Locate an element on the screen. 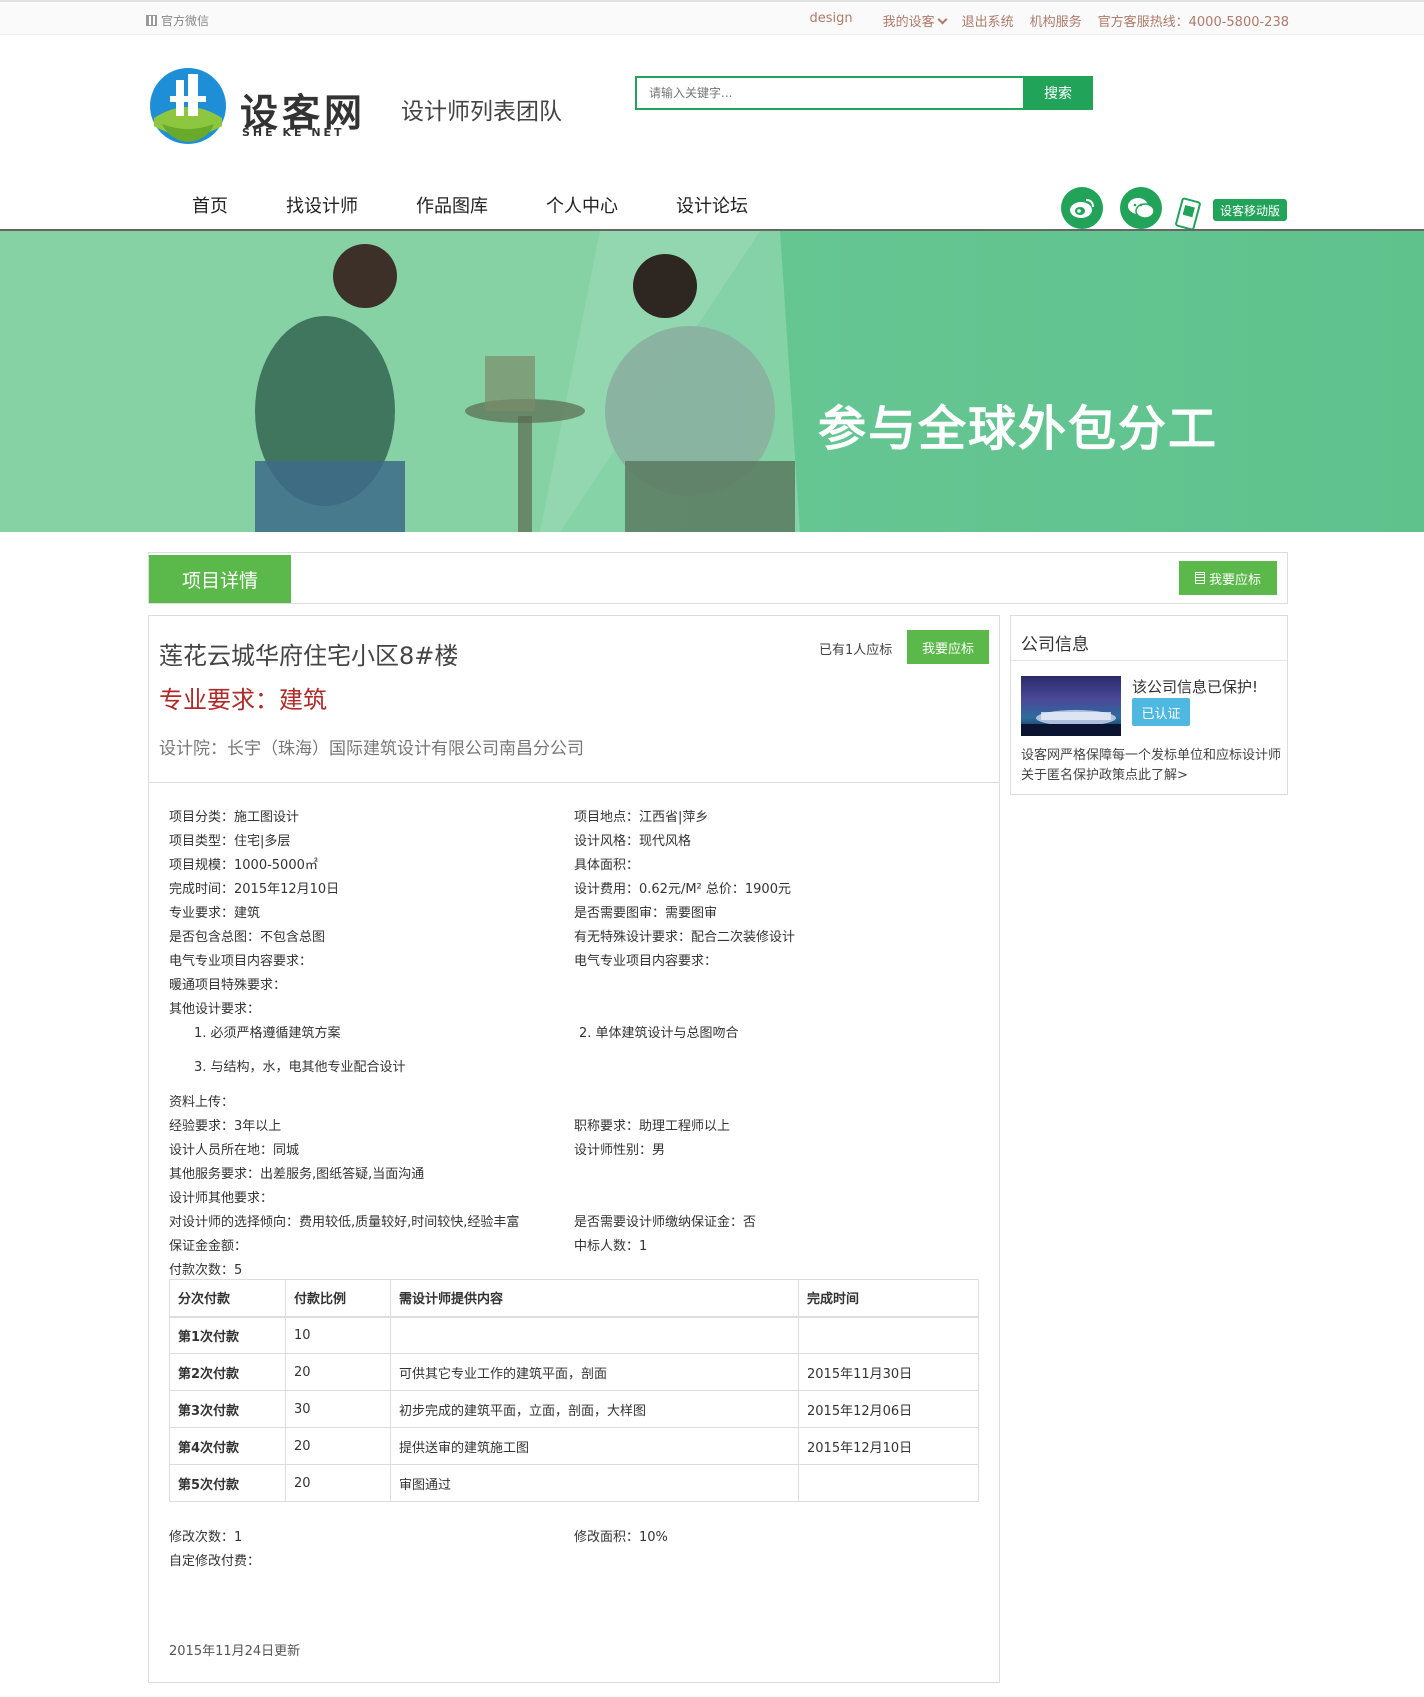 This screenshot has width=1424, height=1697. payment-stage: 第3次付款 is located at coordinates (227, 1409).